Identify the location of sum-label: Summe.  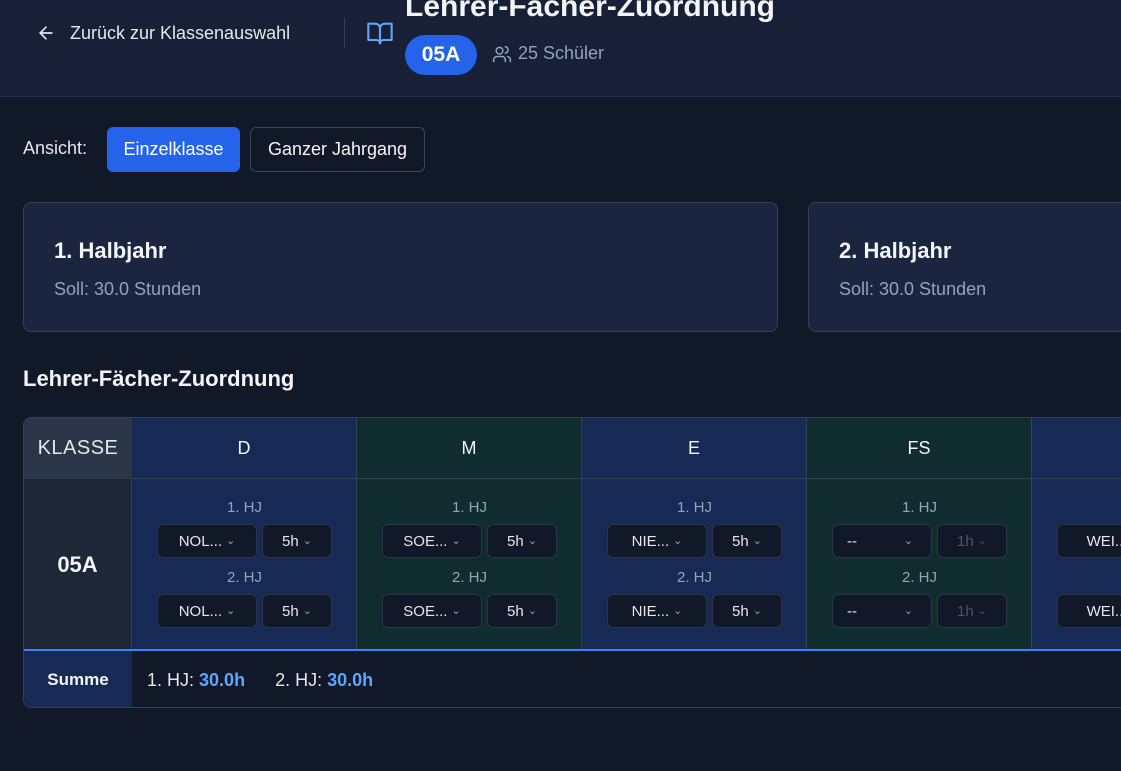
(78, 679).